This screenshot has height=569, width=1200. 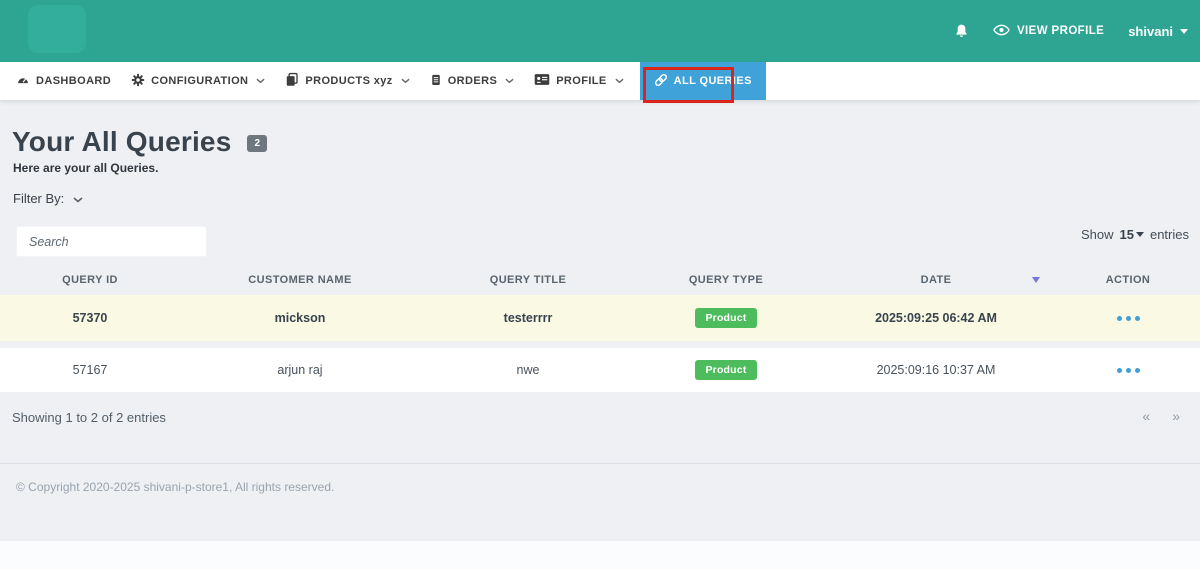 I want to click on view-profile-link: VIEW PROFILE, so click(x=1048, y=31).